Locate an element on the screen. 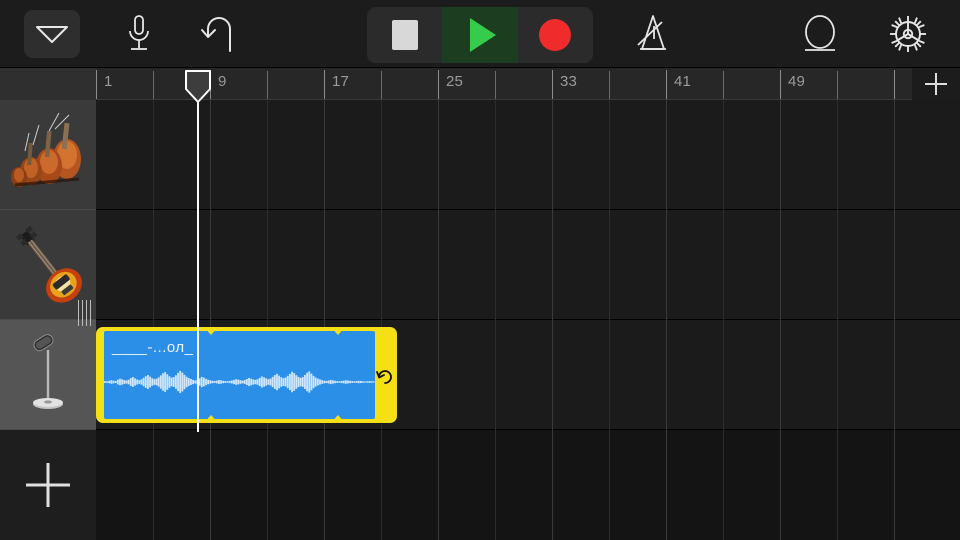 This screenshot has height=540, width=960. ruler-bar-number: 17 is located at coordinates (341, 81).